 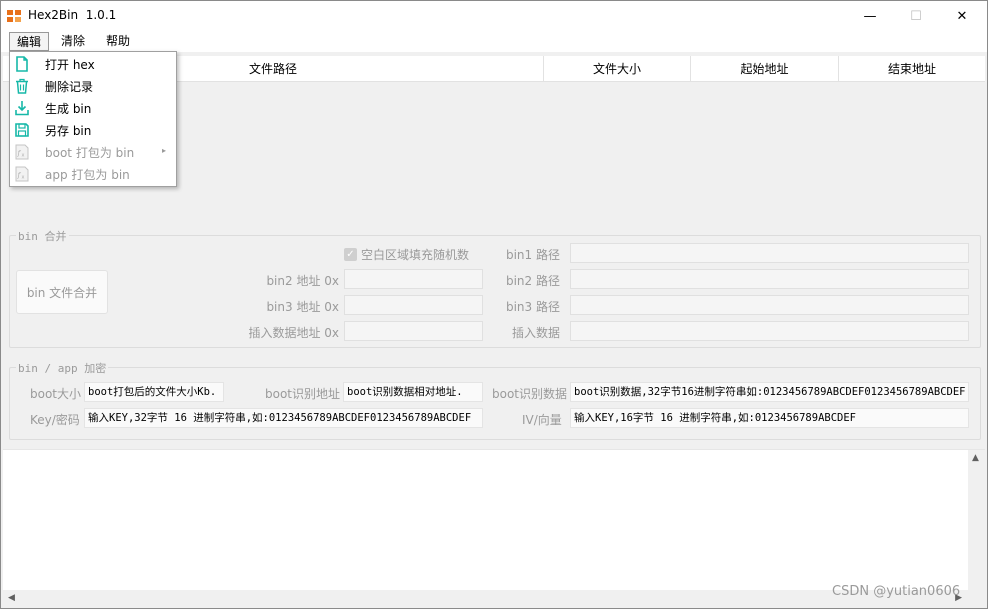 What do you see at coordinates (154, 392) in the screenshot?
I see `boot-size-input: boot打包后的文件大小Kb.` at bounding box center [154, 392].